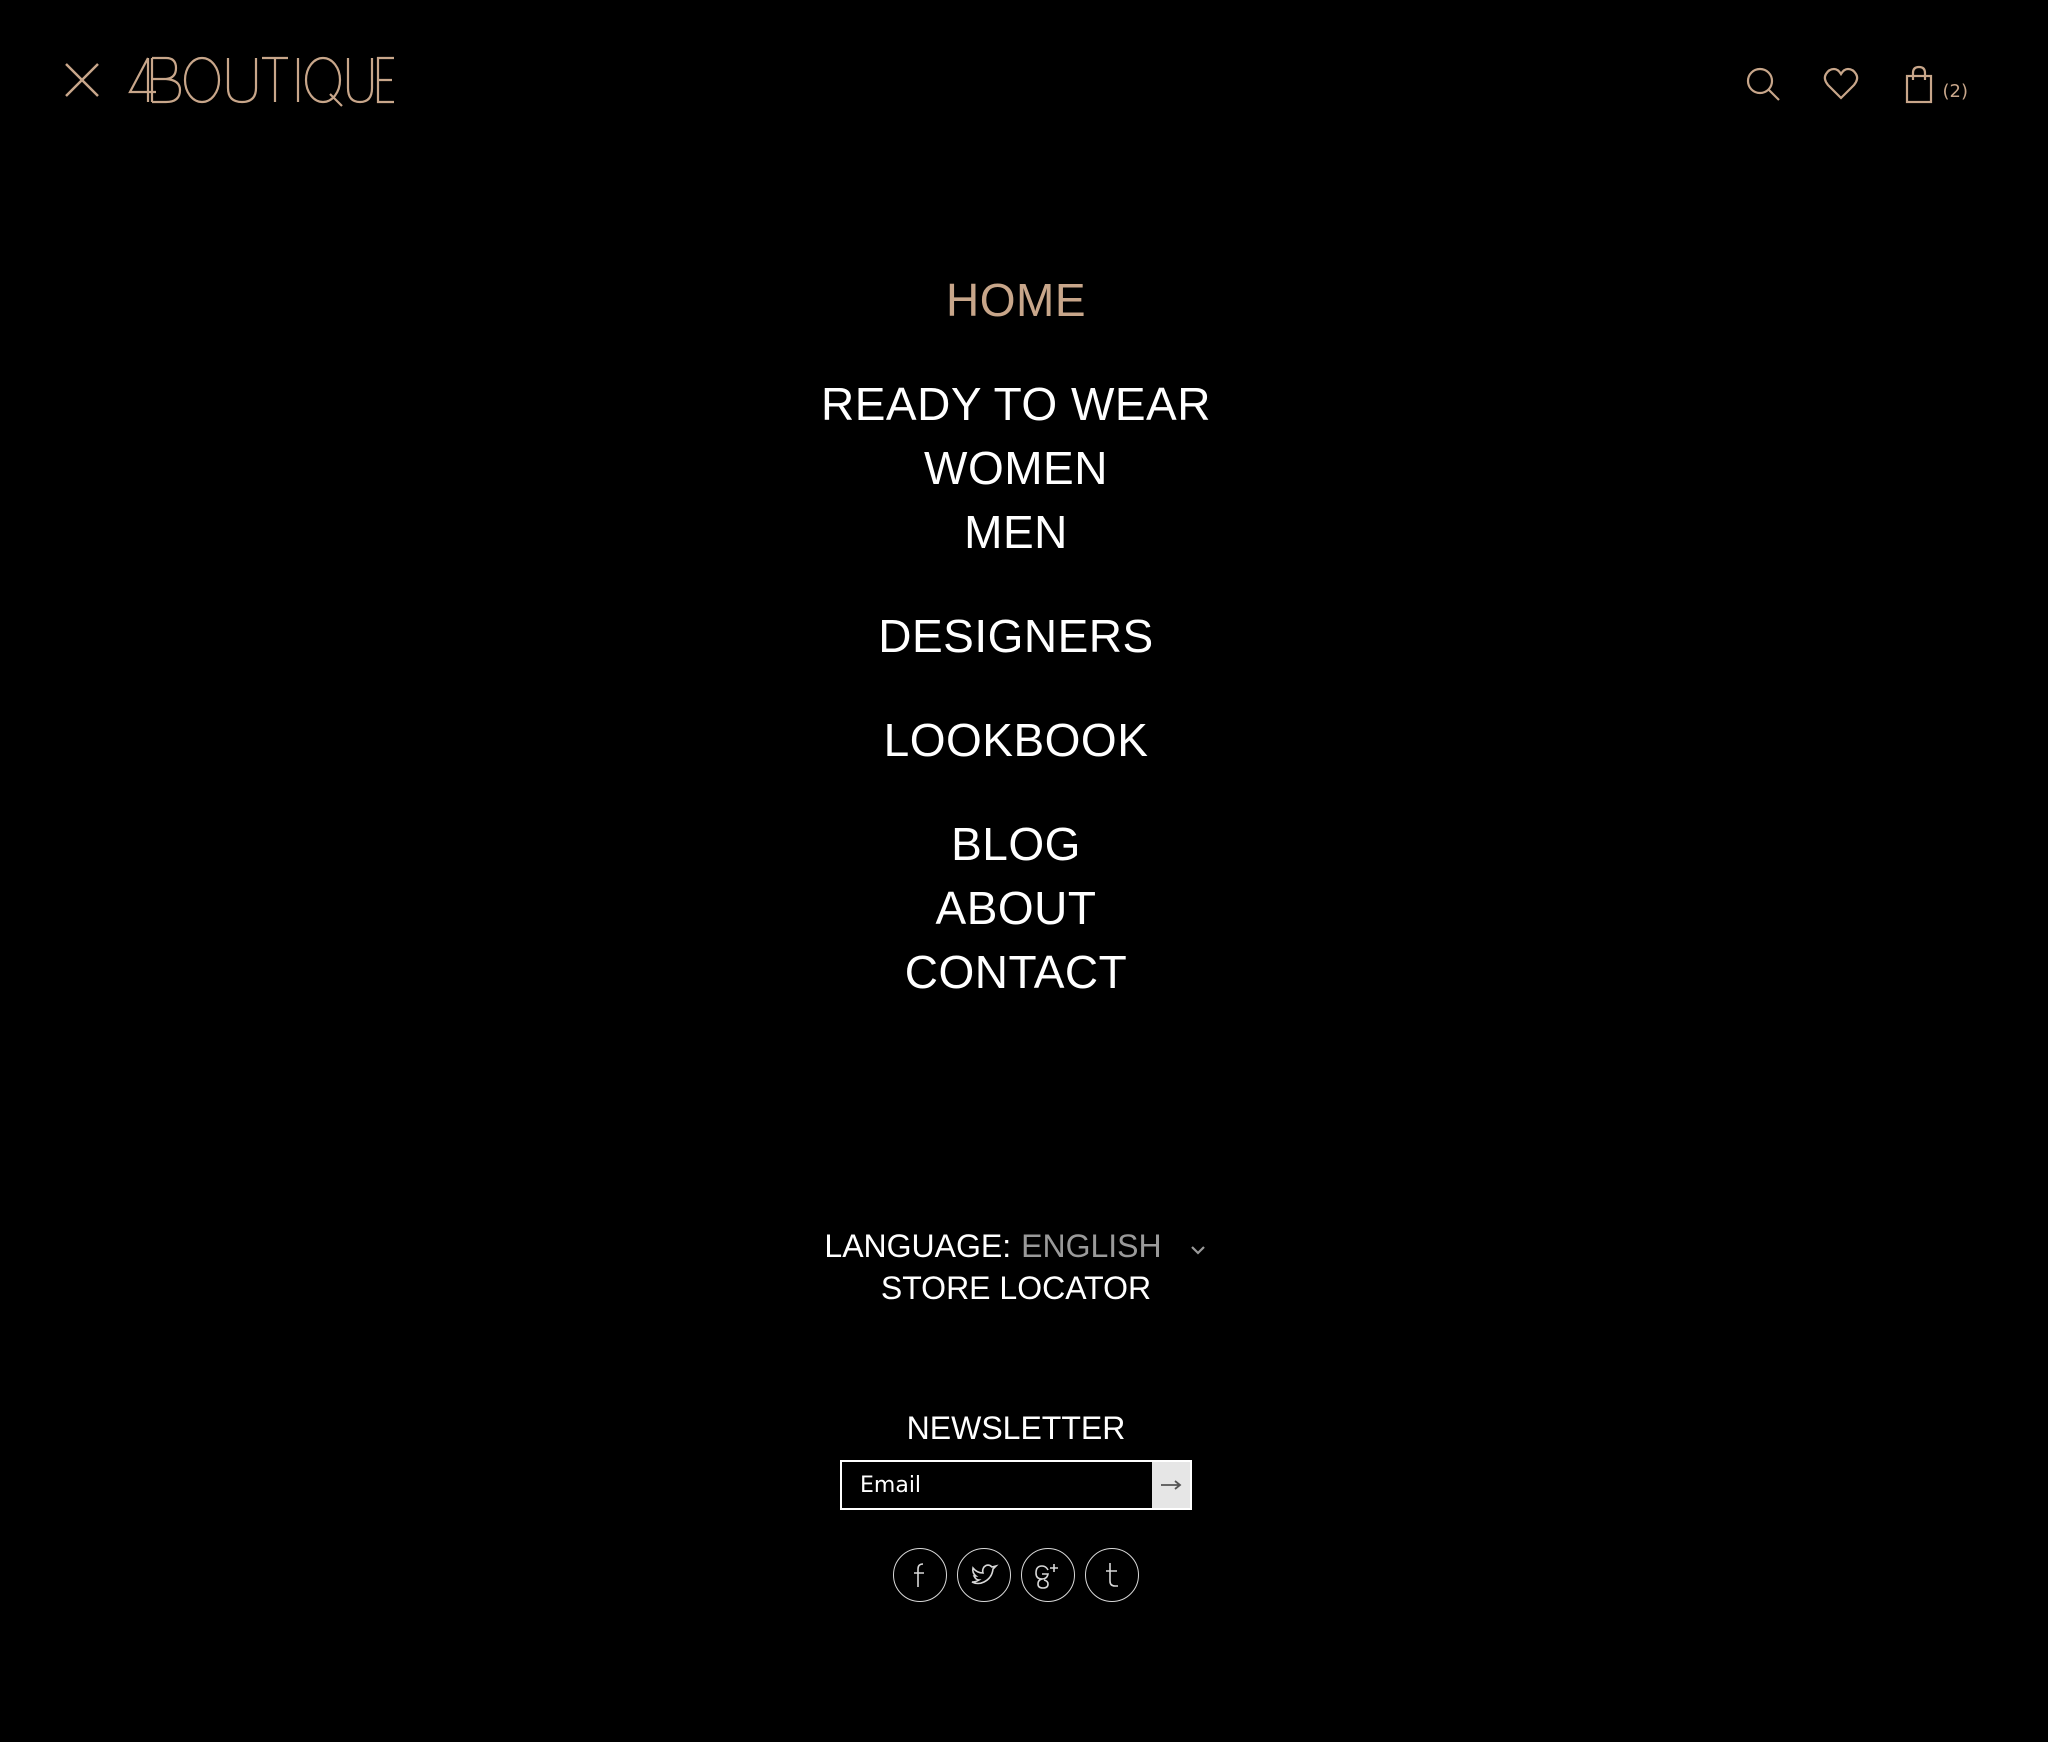 The width and height of the screenshot is (2048, 1742). What do you see at coordinates (1016, 1288) in the screenshot?
I see `store-locator-link: STORE LOCATOR` at bounding box center [1016, 1288].